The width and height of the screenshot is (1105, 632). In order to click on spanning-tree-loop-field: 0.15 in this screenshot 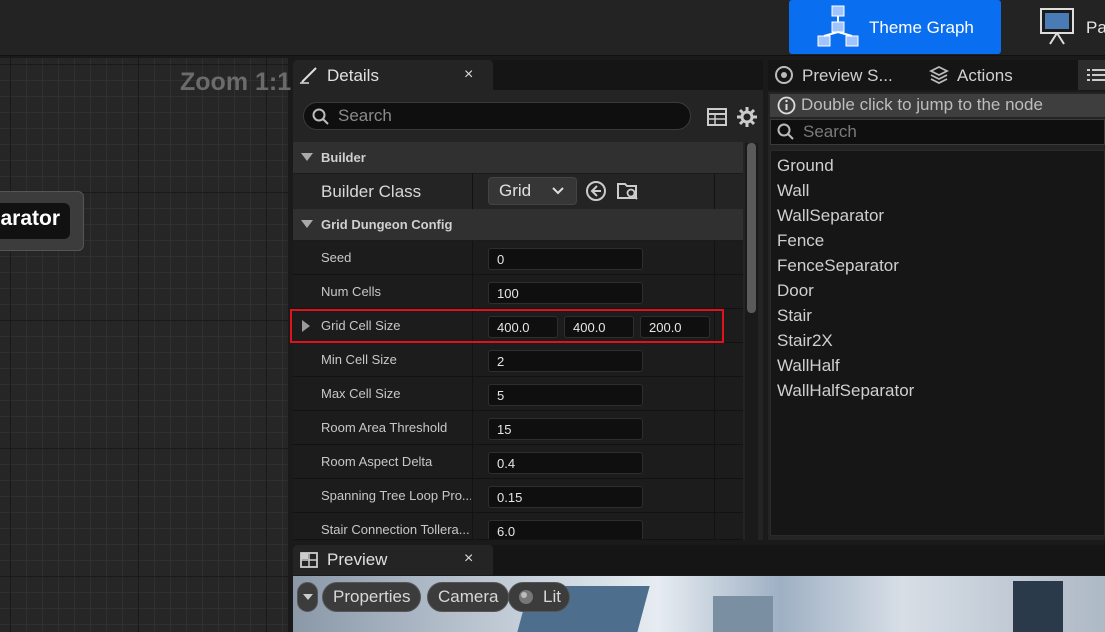, I will do `click(565, 497)`.